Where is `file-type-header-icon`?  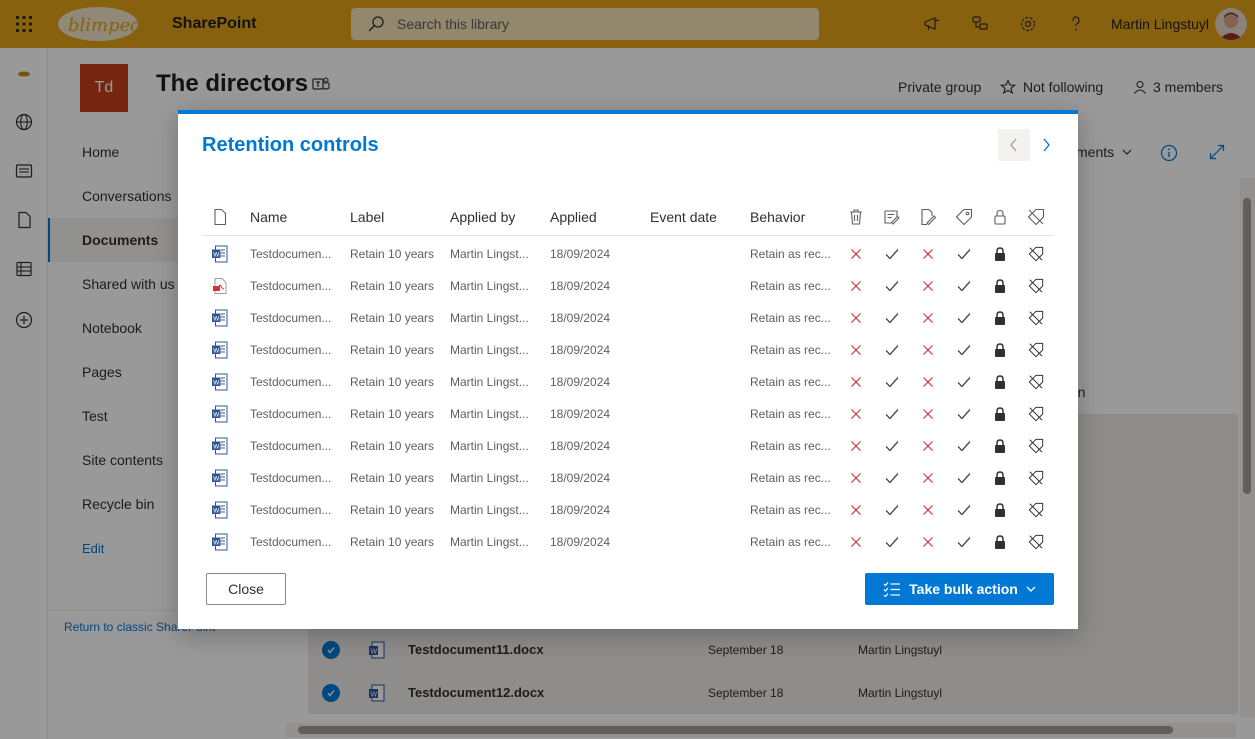 file-type-header-icon is located at coordinates (220, 217).